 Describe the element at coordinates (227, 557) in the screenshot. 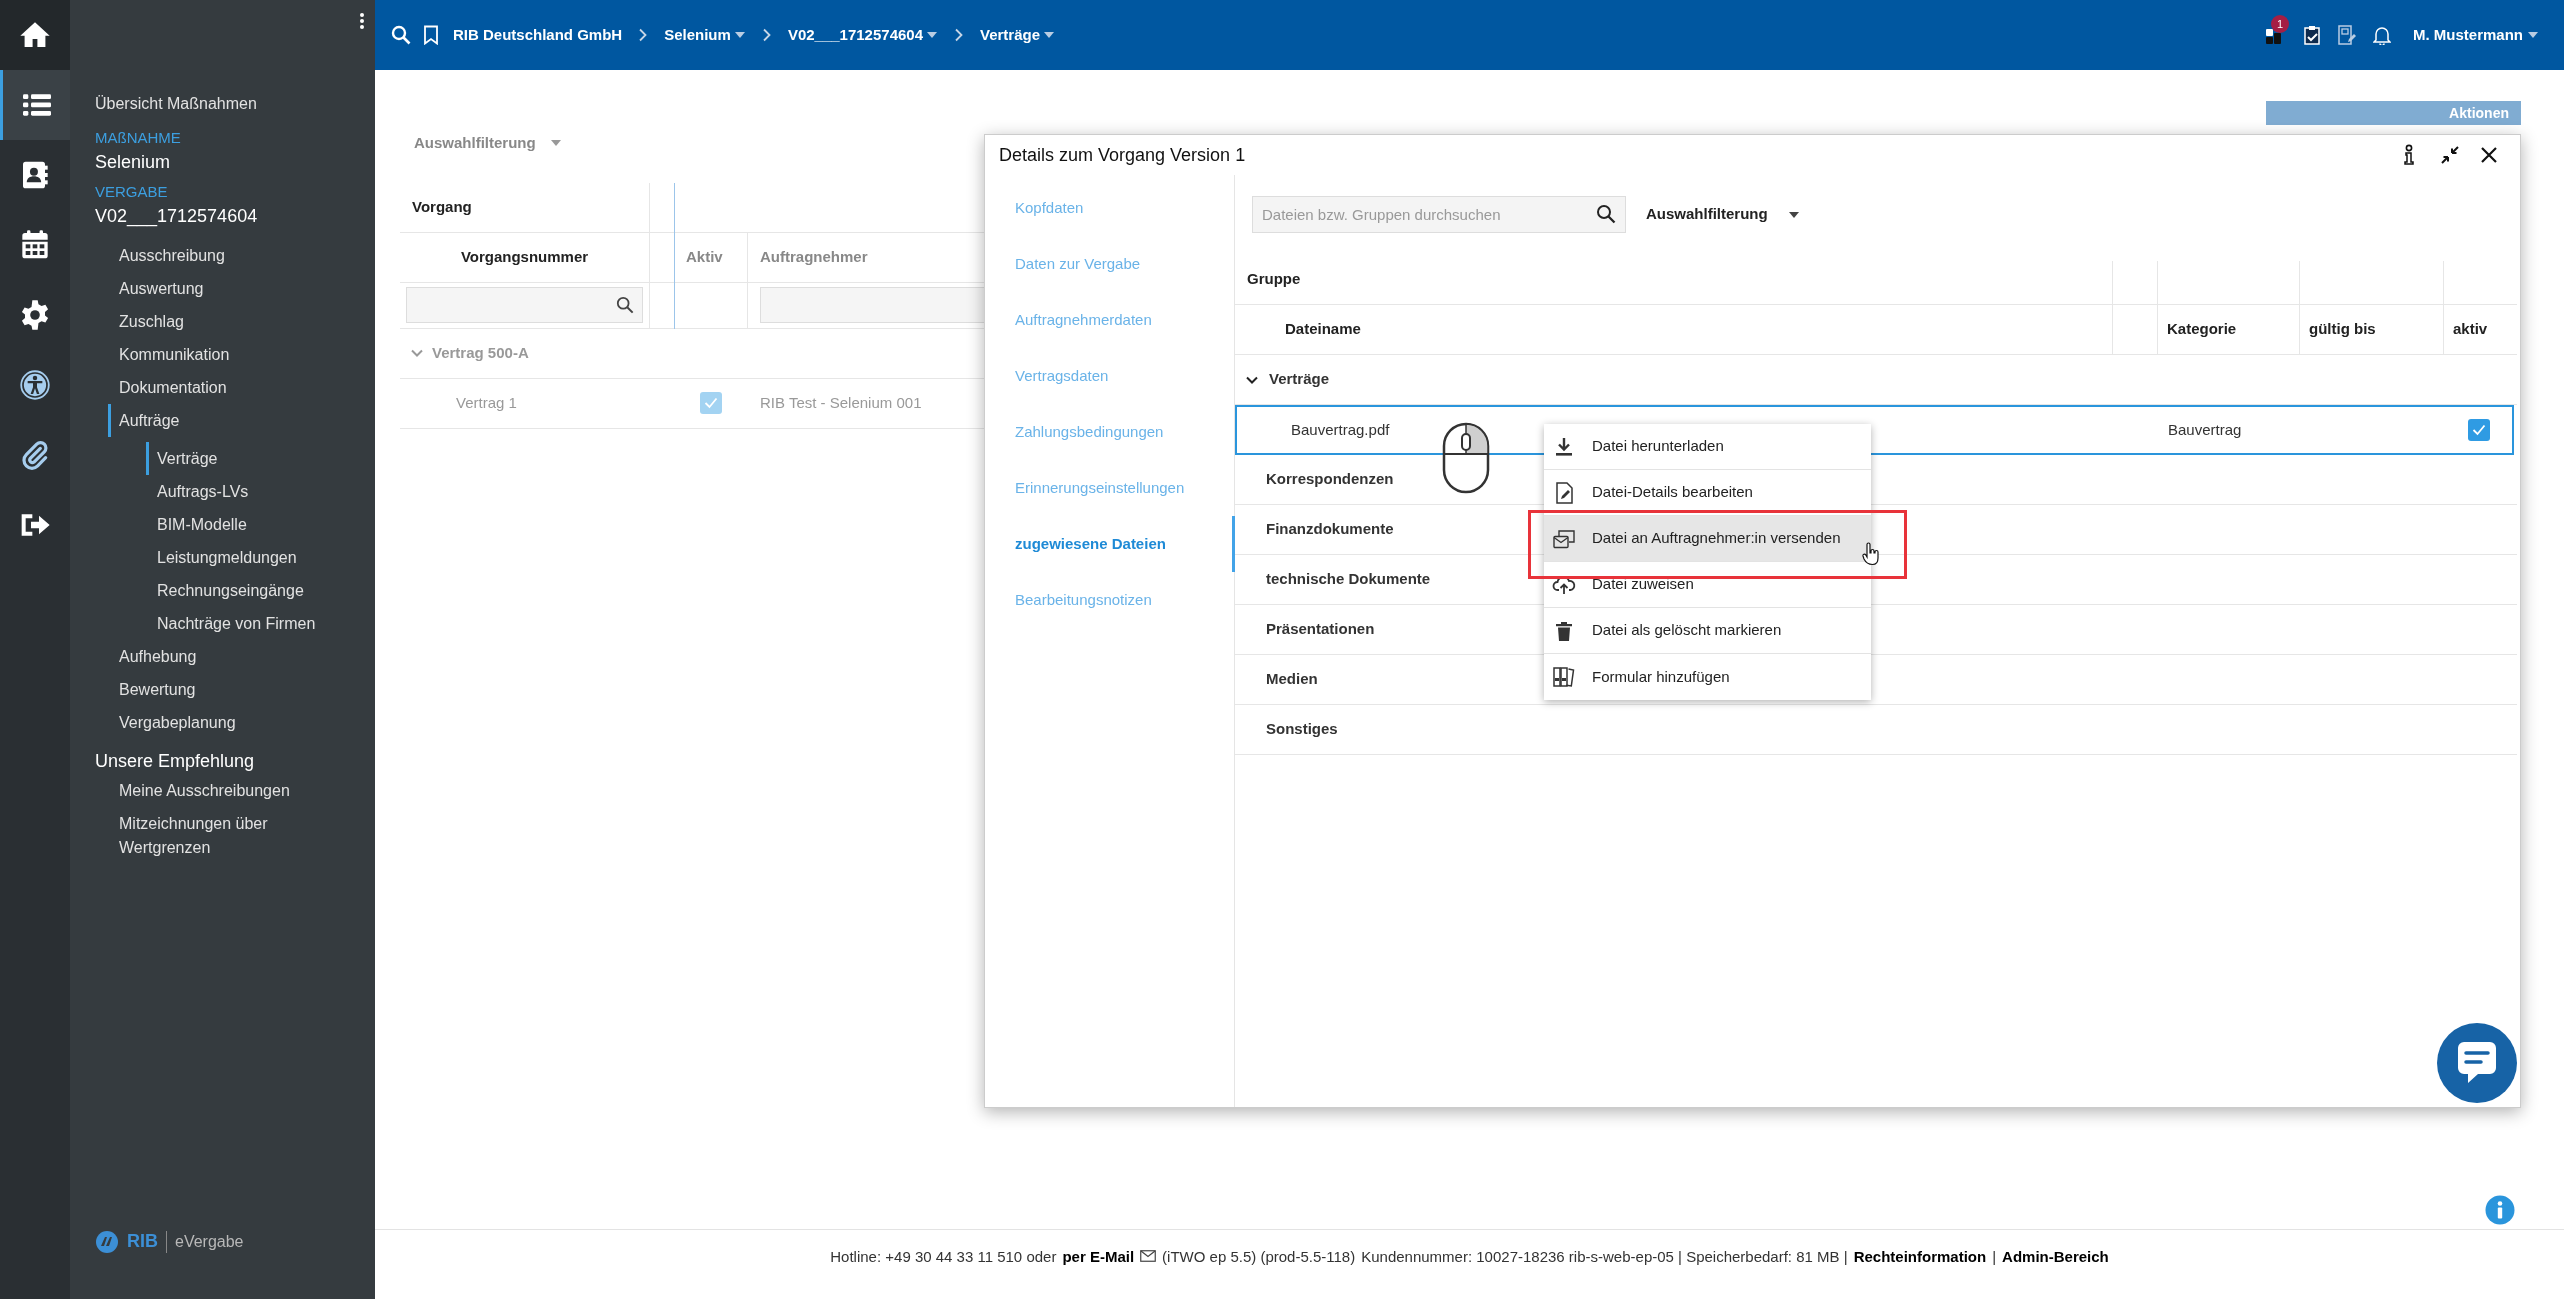

I see `sidebar-subitem: Leistungmeldungen` at that location.